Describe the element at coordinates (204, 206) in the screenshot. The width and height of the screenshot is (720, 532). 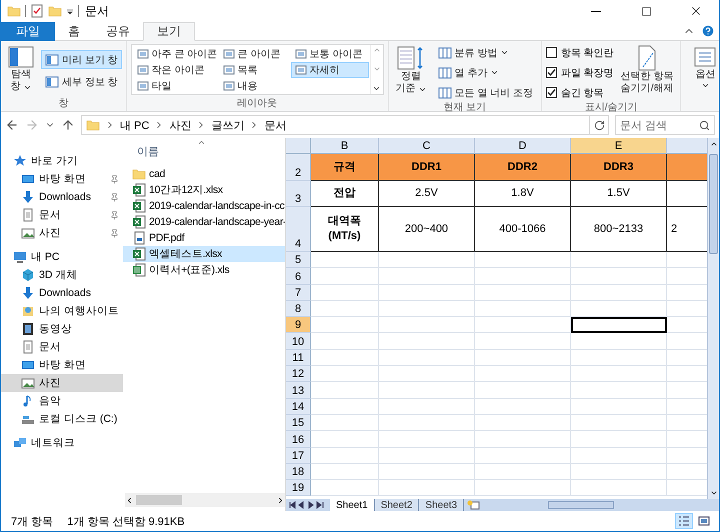
I see `file-item: 2019-calendar-landscape-in-cc` at that location.